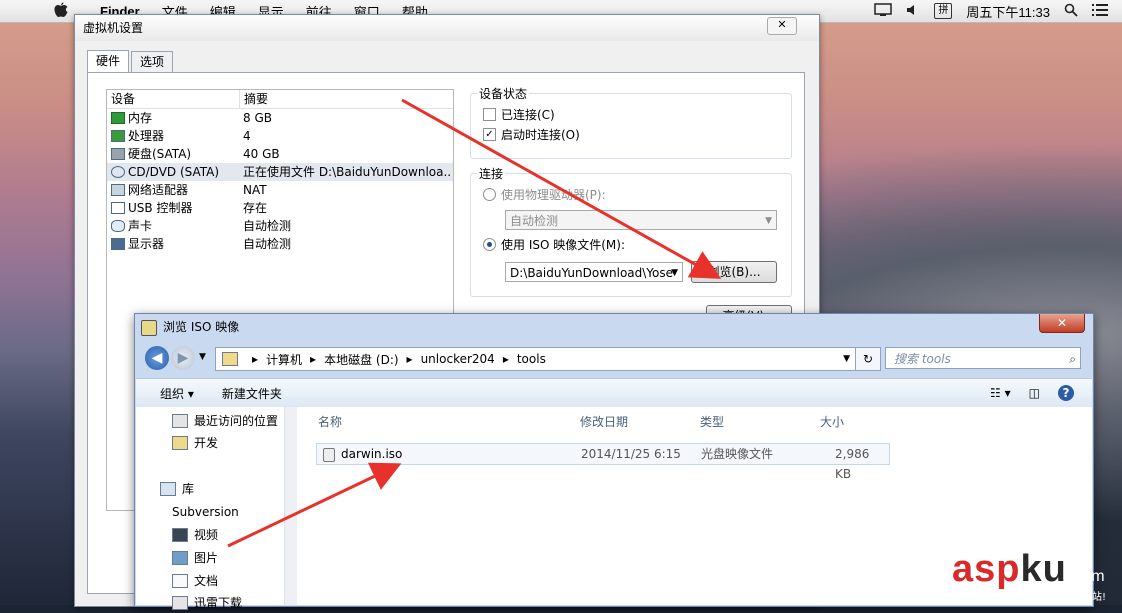  What do you see at coordinates (561, 188) in the screenshot?
I see `arrow-to-browse` at bounding box center [561, 188].